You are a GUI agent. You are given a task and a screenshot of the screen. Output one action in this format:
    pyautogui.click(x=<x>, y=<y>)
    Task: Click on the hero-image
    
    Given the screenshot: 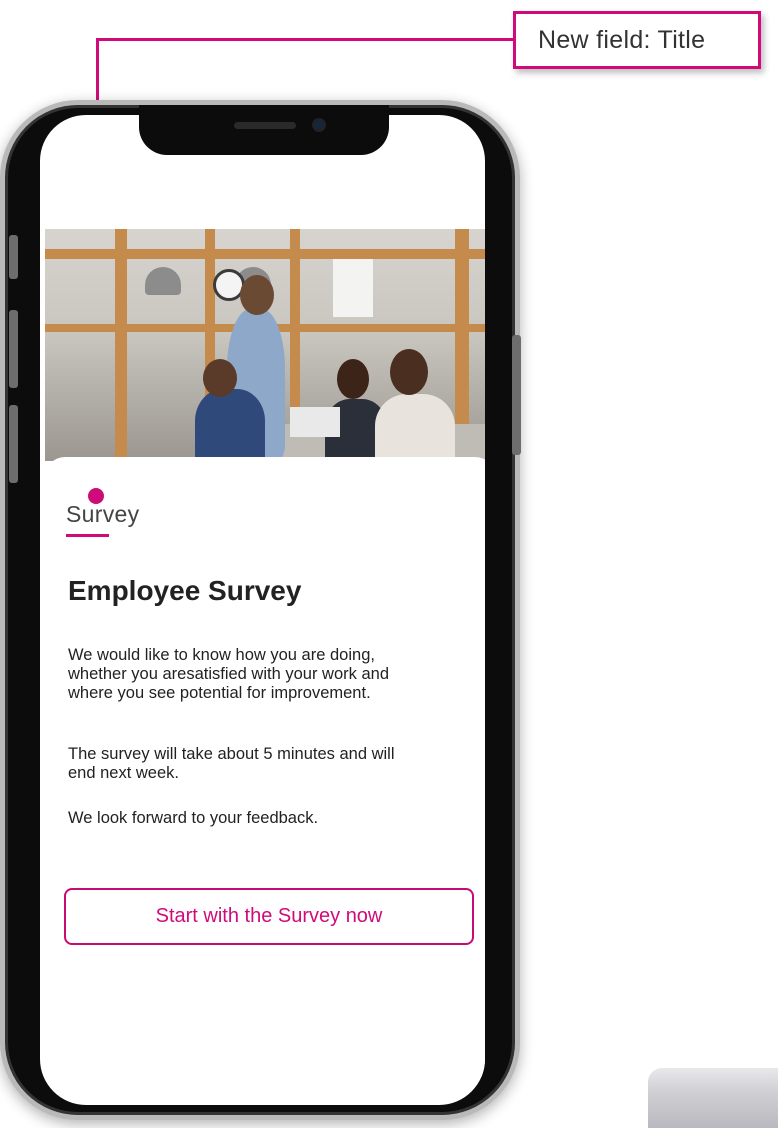 What is the action you would take?
    pyautogui.click(x=265, y=345)
    